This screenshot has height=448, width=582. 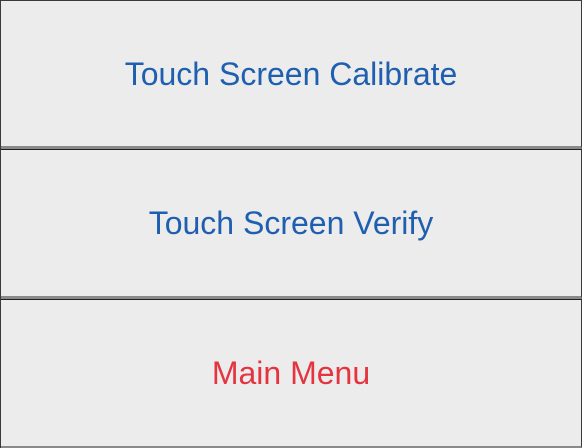 I want to click on main-menu-label: Main Menu, so click(x=291, y=372).